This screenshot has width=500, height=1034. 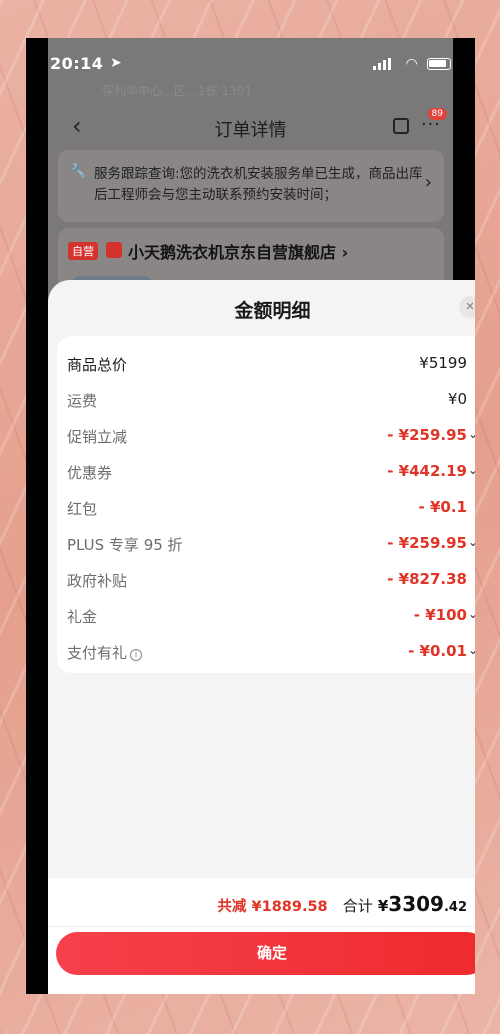 I want to click on row-label: 政府补贴, so click(x=97, y=581).